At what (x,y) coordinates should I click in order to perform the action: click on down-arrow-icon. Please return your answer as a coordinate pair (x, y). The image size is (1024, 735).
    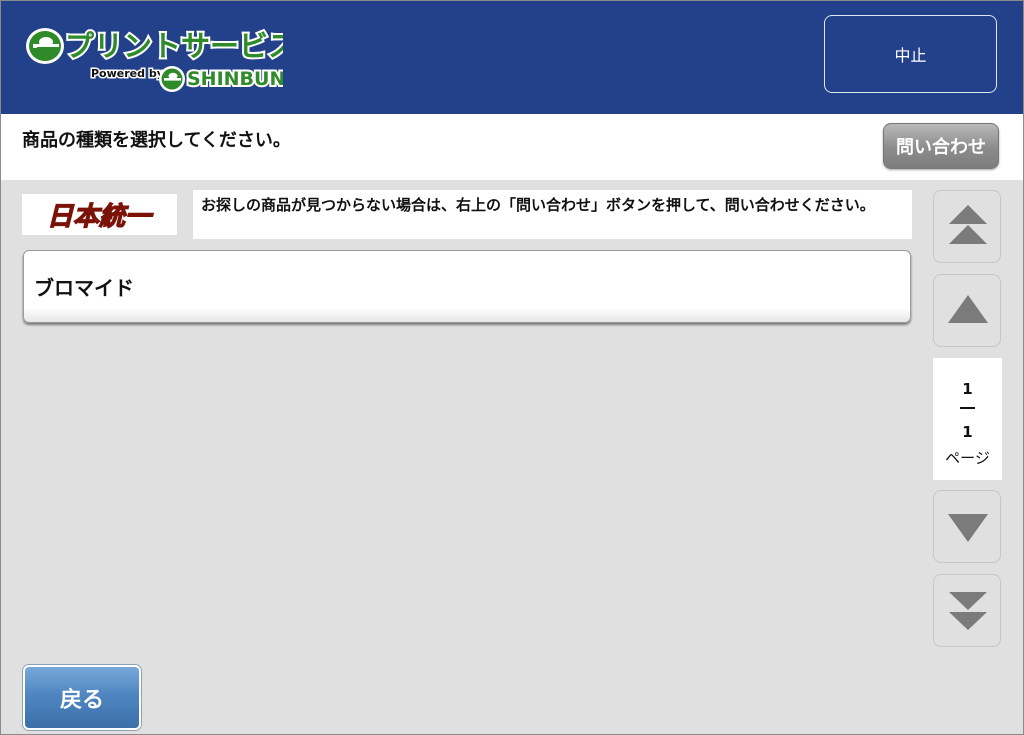
    Looking at the image, I should click on (968, 528).